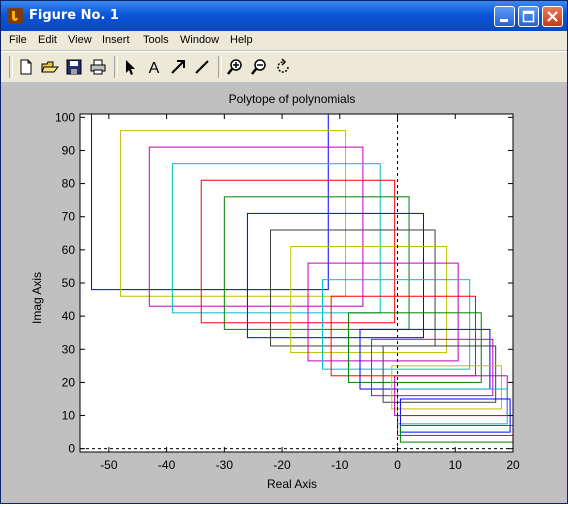 This screenshot has height=507, width=568. What do you see at coordinates (513, 465) in the screenshot?
I see `x-tick-label: 20` at bounding box center [513, 465].